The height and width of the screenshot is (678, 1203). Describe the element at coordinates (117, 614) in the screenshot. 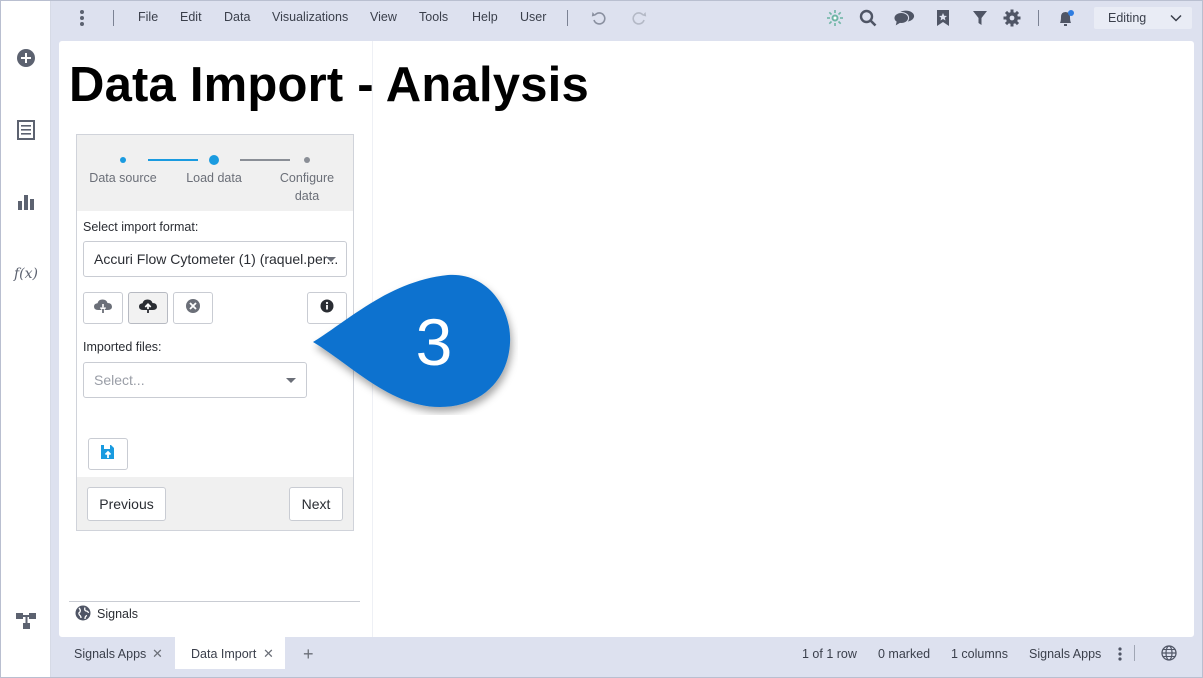

I see `signals-label: Signals` at that location.